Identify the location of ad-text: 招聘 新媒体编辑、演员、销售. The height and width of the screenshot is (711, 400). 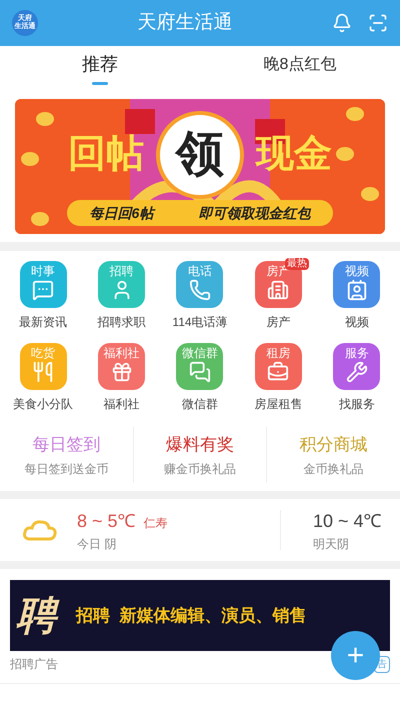
(191, 615).